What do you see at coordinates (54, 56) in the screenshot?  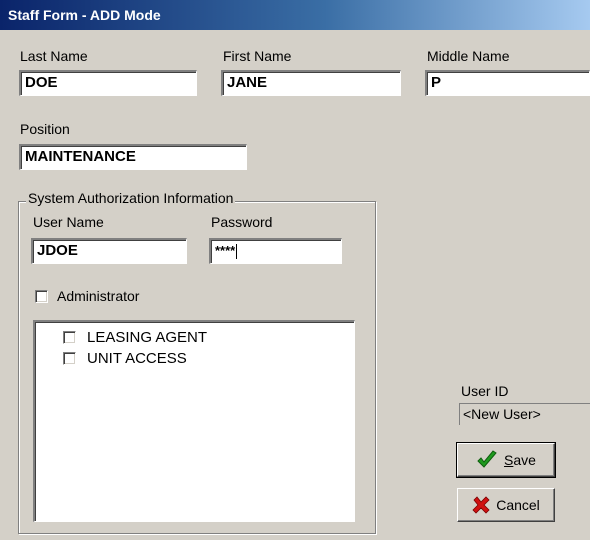 I see `last-name-label: Last Name` at bounding box center [54, 56].